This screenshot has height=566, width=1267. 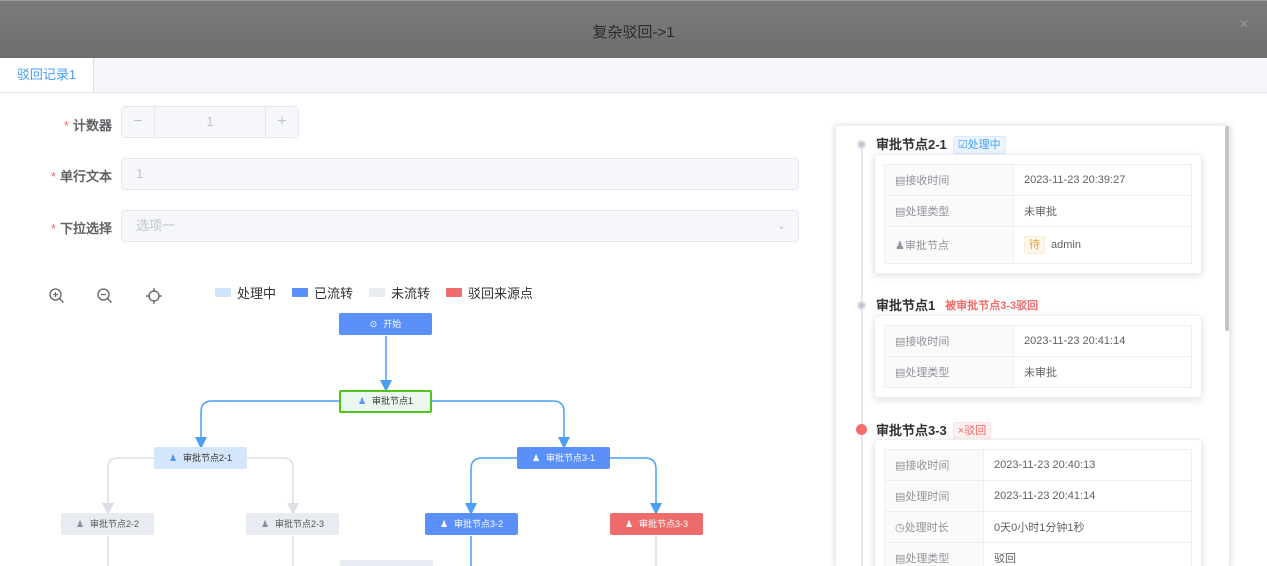 I want to click on status-badge: 被审批节点3-3驳回, so click(x=992, y=306).